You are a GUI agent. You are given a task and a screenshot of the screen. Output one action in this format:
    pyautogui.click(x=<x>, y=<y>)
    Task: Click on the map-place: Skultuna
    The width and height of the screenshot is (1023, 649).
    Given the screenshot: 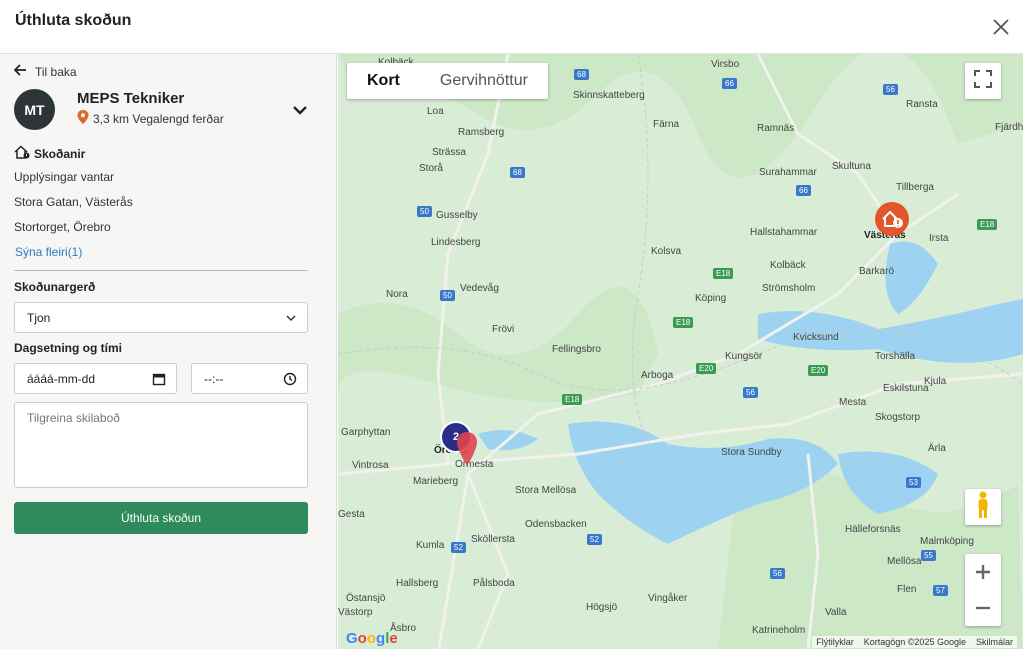 What is the action you would take?
    pyautogui.click(x=851, y=166)
    